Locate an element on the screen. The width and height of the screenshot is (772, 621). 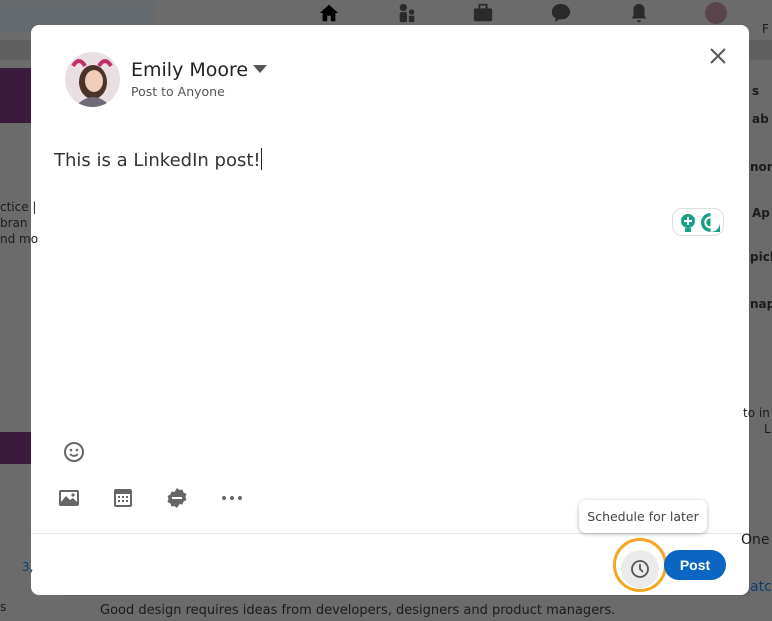
bg-text: non is located at coordinates (761, 167).